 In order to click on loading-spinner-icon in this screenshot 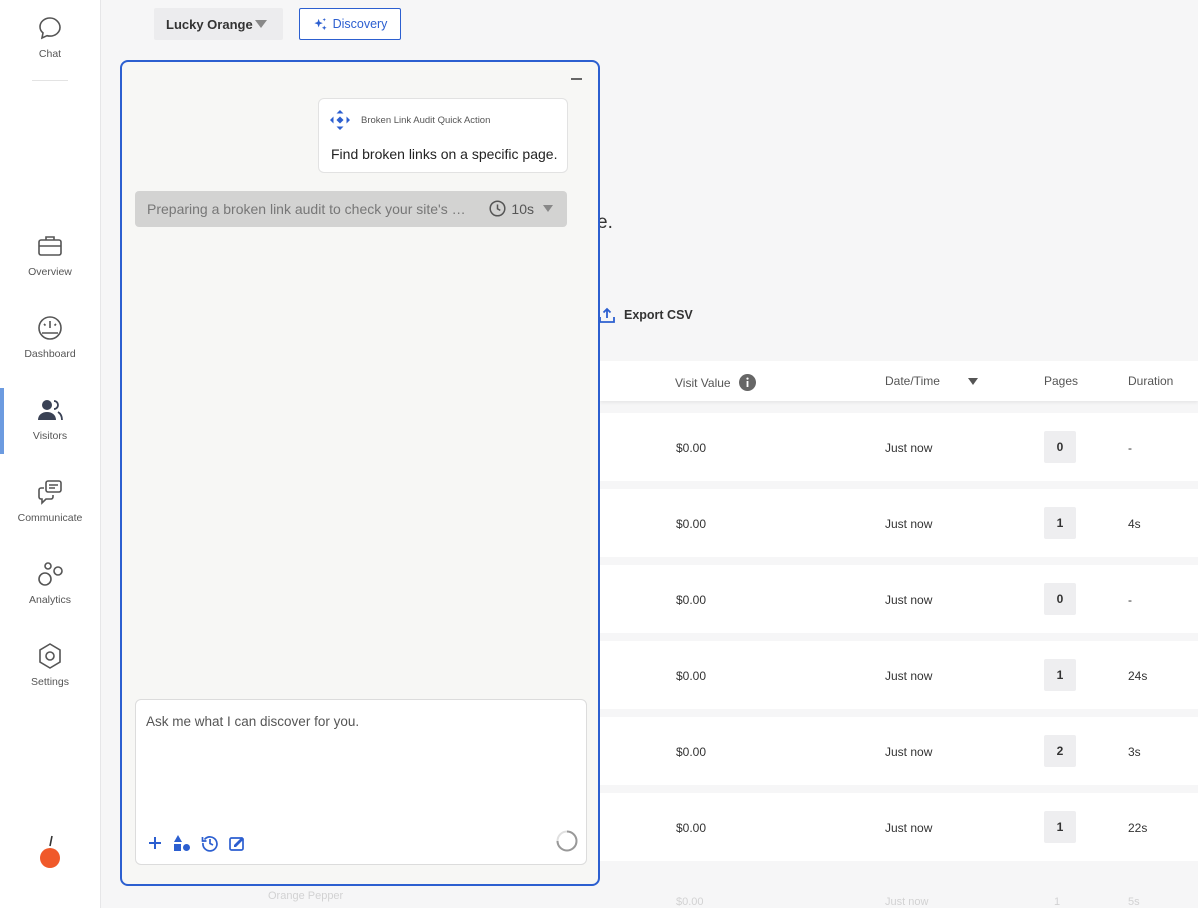, I will do `click(567, 841)`.